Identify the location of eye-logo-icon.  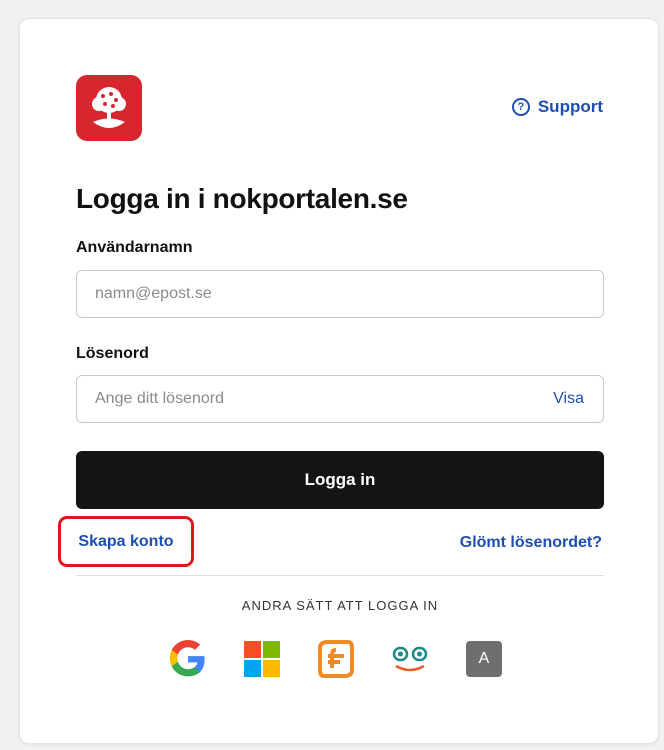
(410, 659).